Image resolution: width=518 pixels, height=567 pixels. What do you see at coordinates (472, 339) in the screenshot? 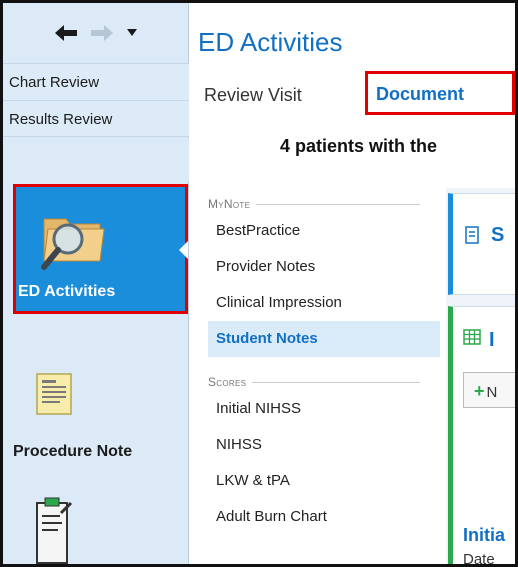
I see `grid-icon` at bounding box center [472, 339].